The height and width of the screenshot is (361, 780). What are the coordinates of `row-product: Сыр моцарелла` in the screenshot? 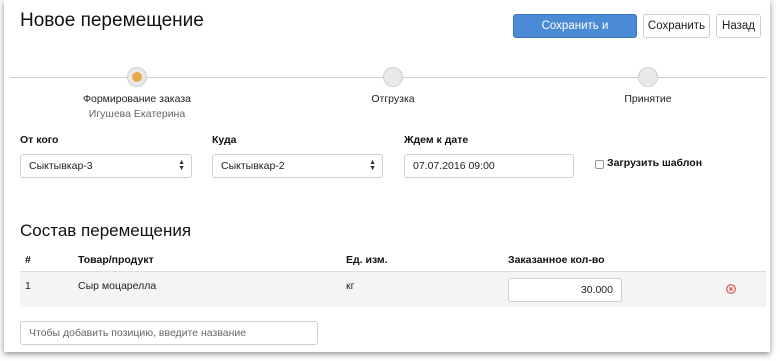 It's located at (117, 286).